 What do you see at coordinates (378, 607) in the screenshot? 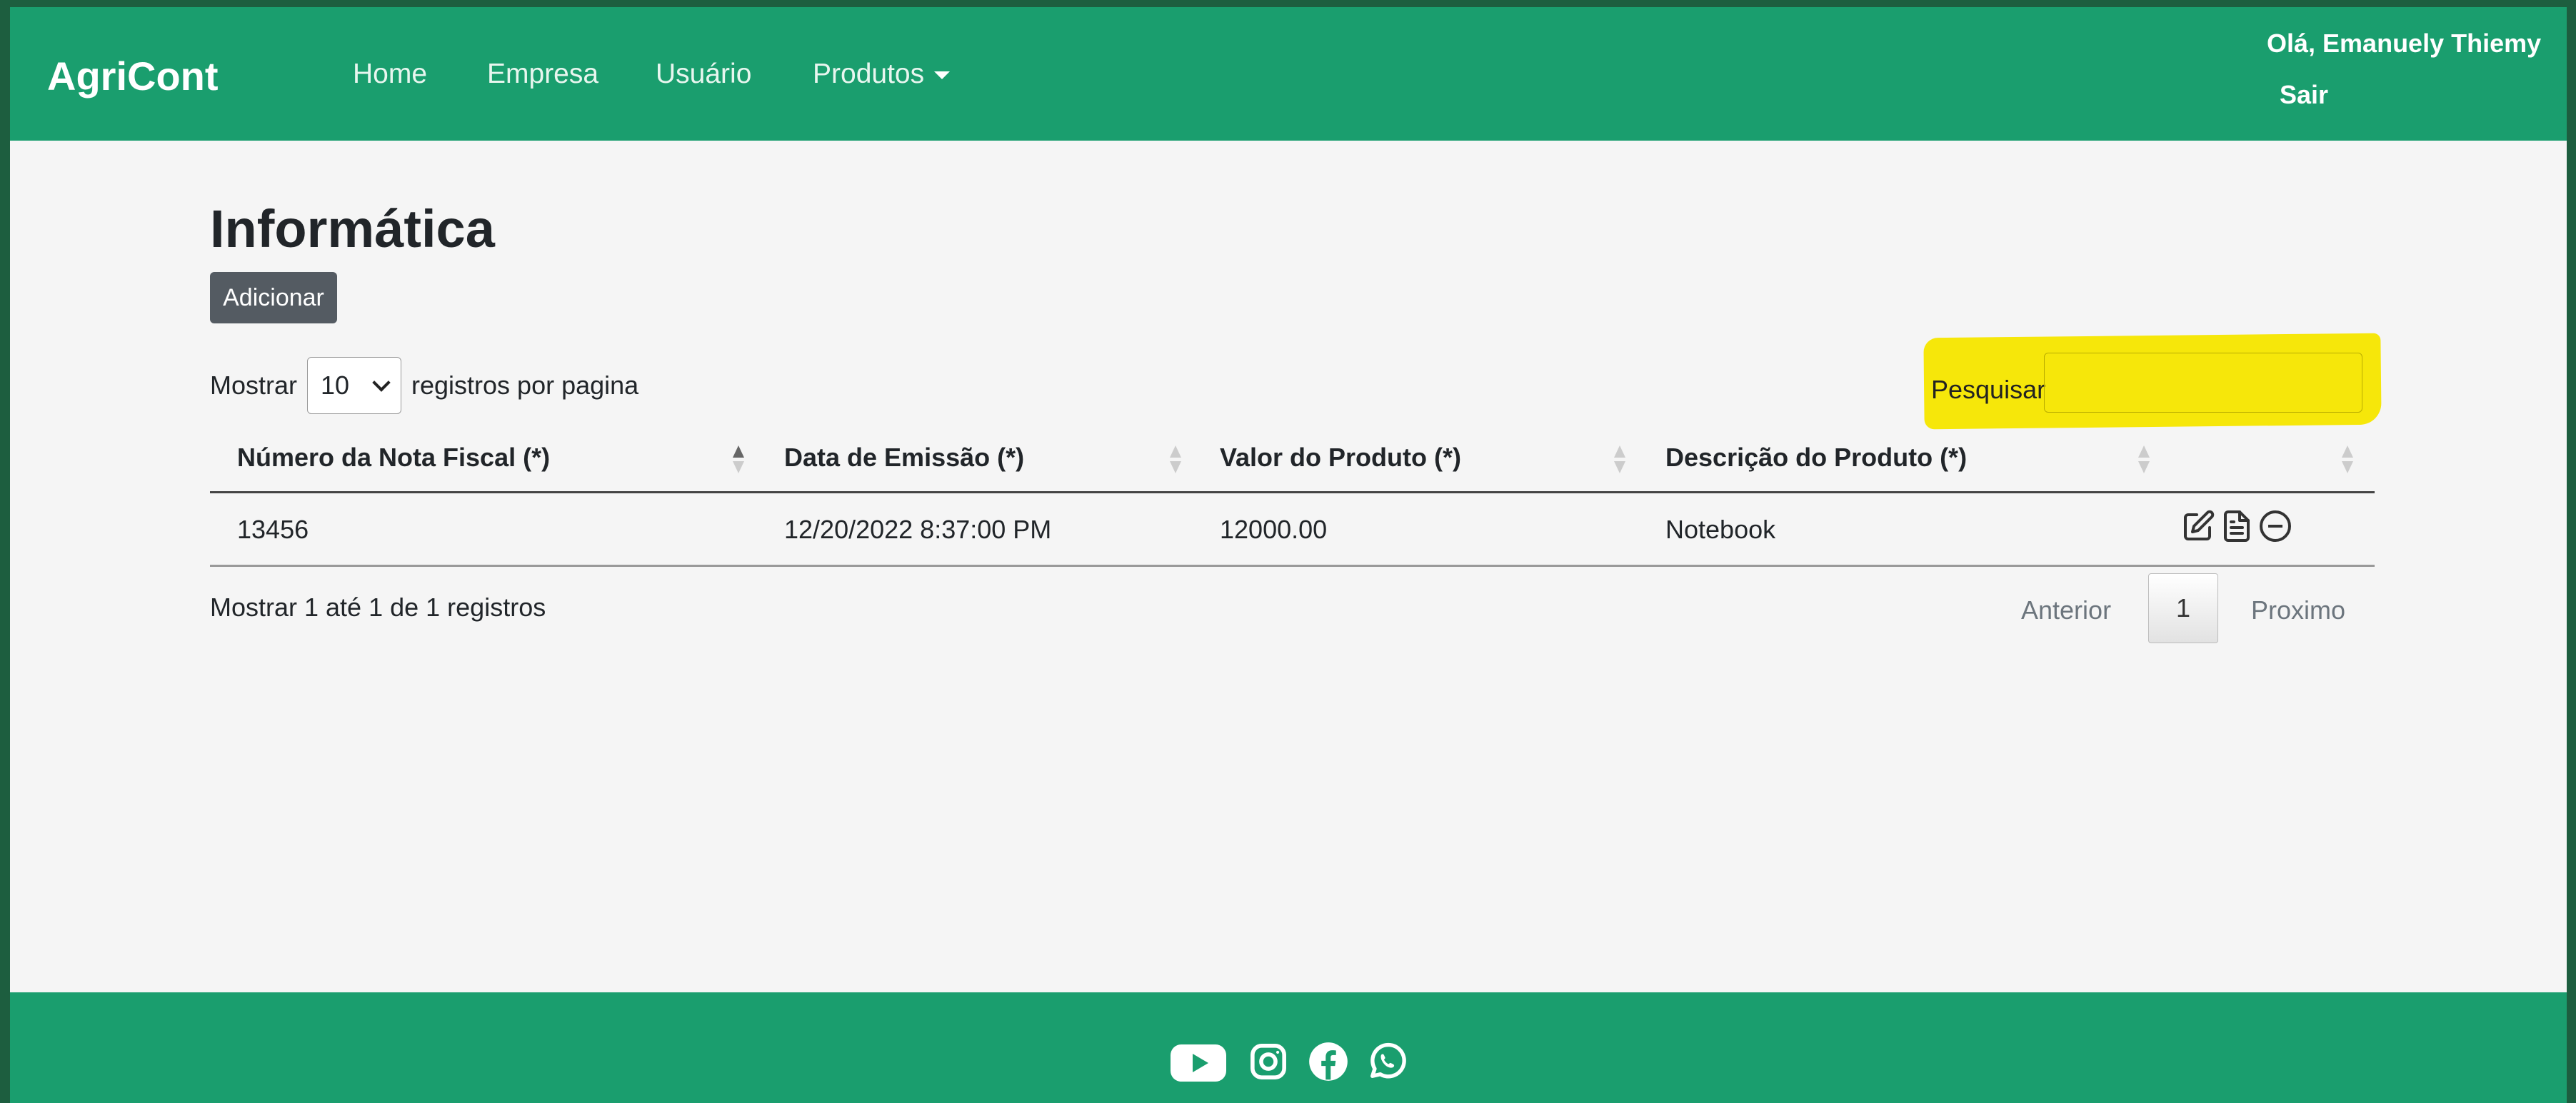
I see `table-info: Mostrar 1 até 1 de 1 registros` at bounding box center [378, 607].